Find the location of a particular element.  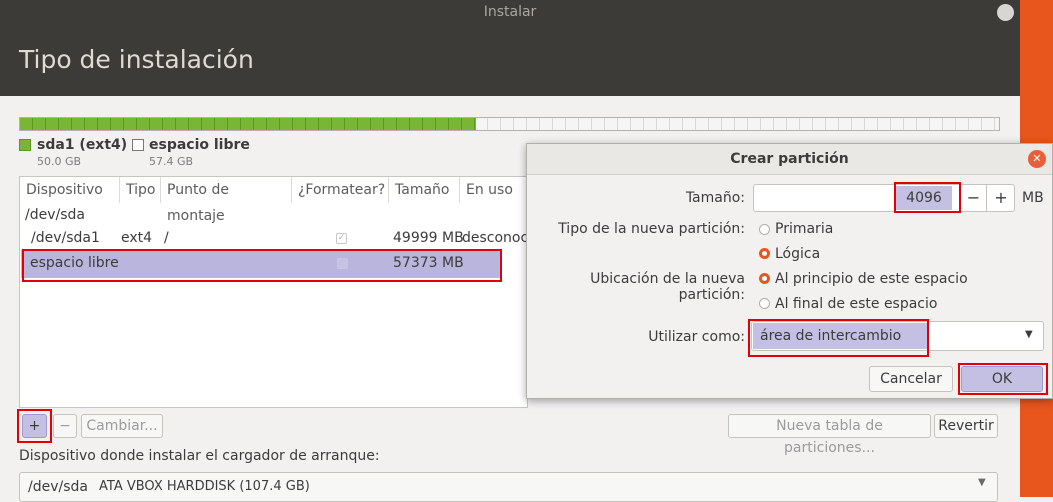

partition-type-label: Tipo de la nueva partición: is located at coordinates (651, 229).